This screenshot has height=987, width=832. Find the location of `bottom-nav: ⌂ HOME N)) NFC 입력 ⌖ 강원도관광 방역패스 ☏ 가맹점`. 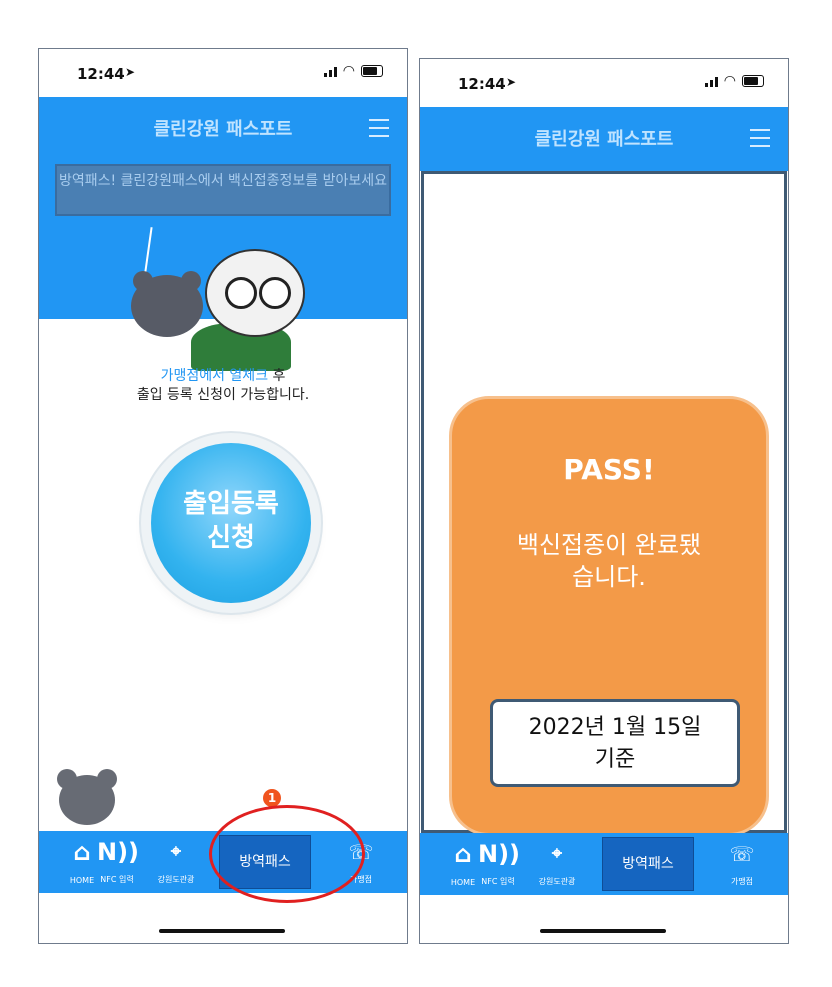

bottom-nav: ⌂ HOME N)) NFC 입력 ⌖ 강원도관광 방역패스 ☏ 가맹점 is located at coordinates (604, 864).